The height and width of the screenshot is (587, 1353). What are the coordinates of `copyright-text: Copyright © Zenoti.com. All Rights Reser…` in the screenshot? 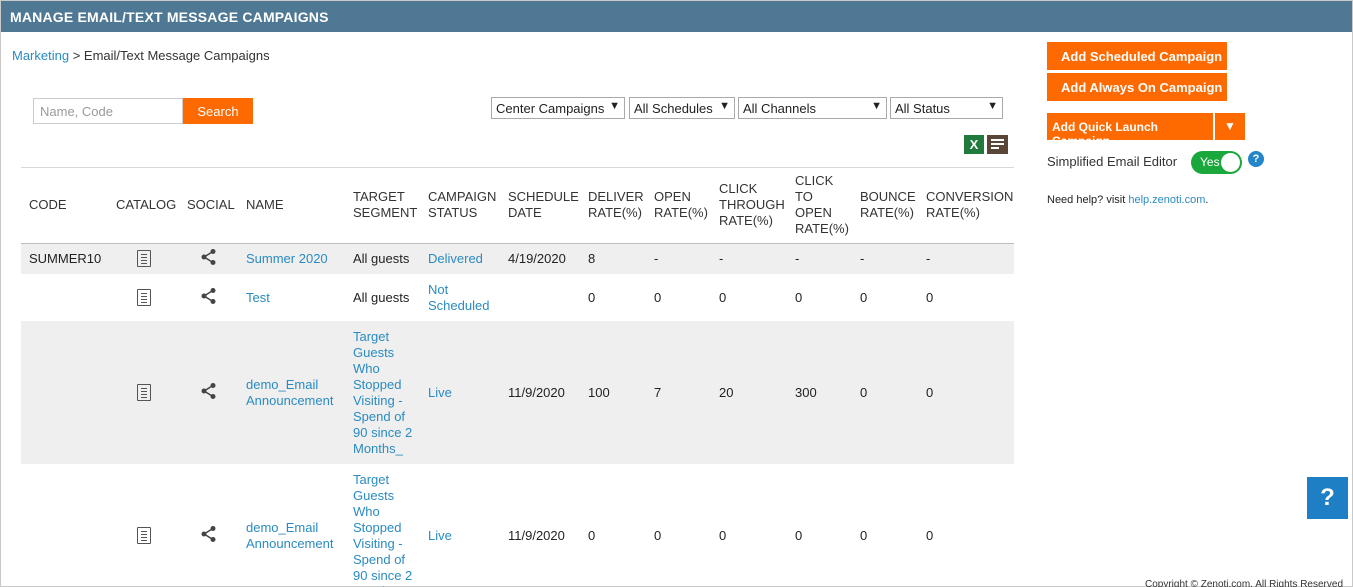 It's located at (1244, 583).